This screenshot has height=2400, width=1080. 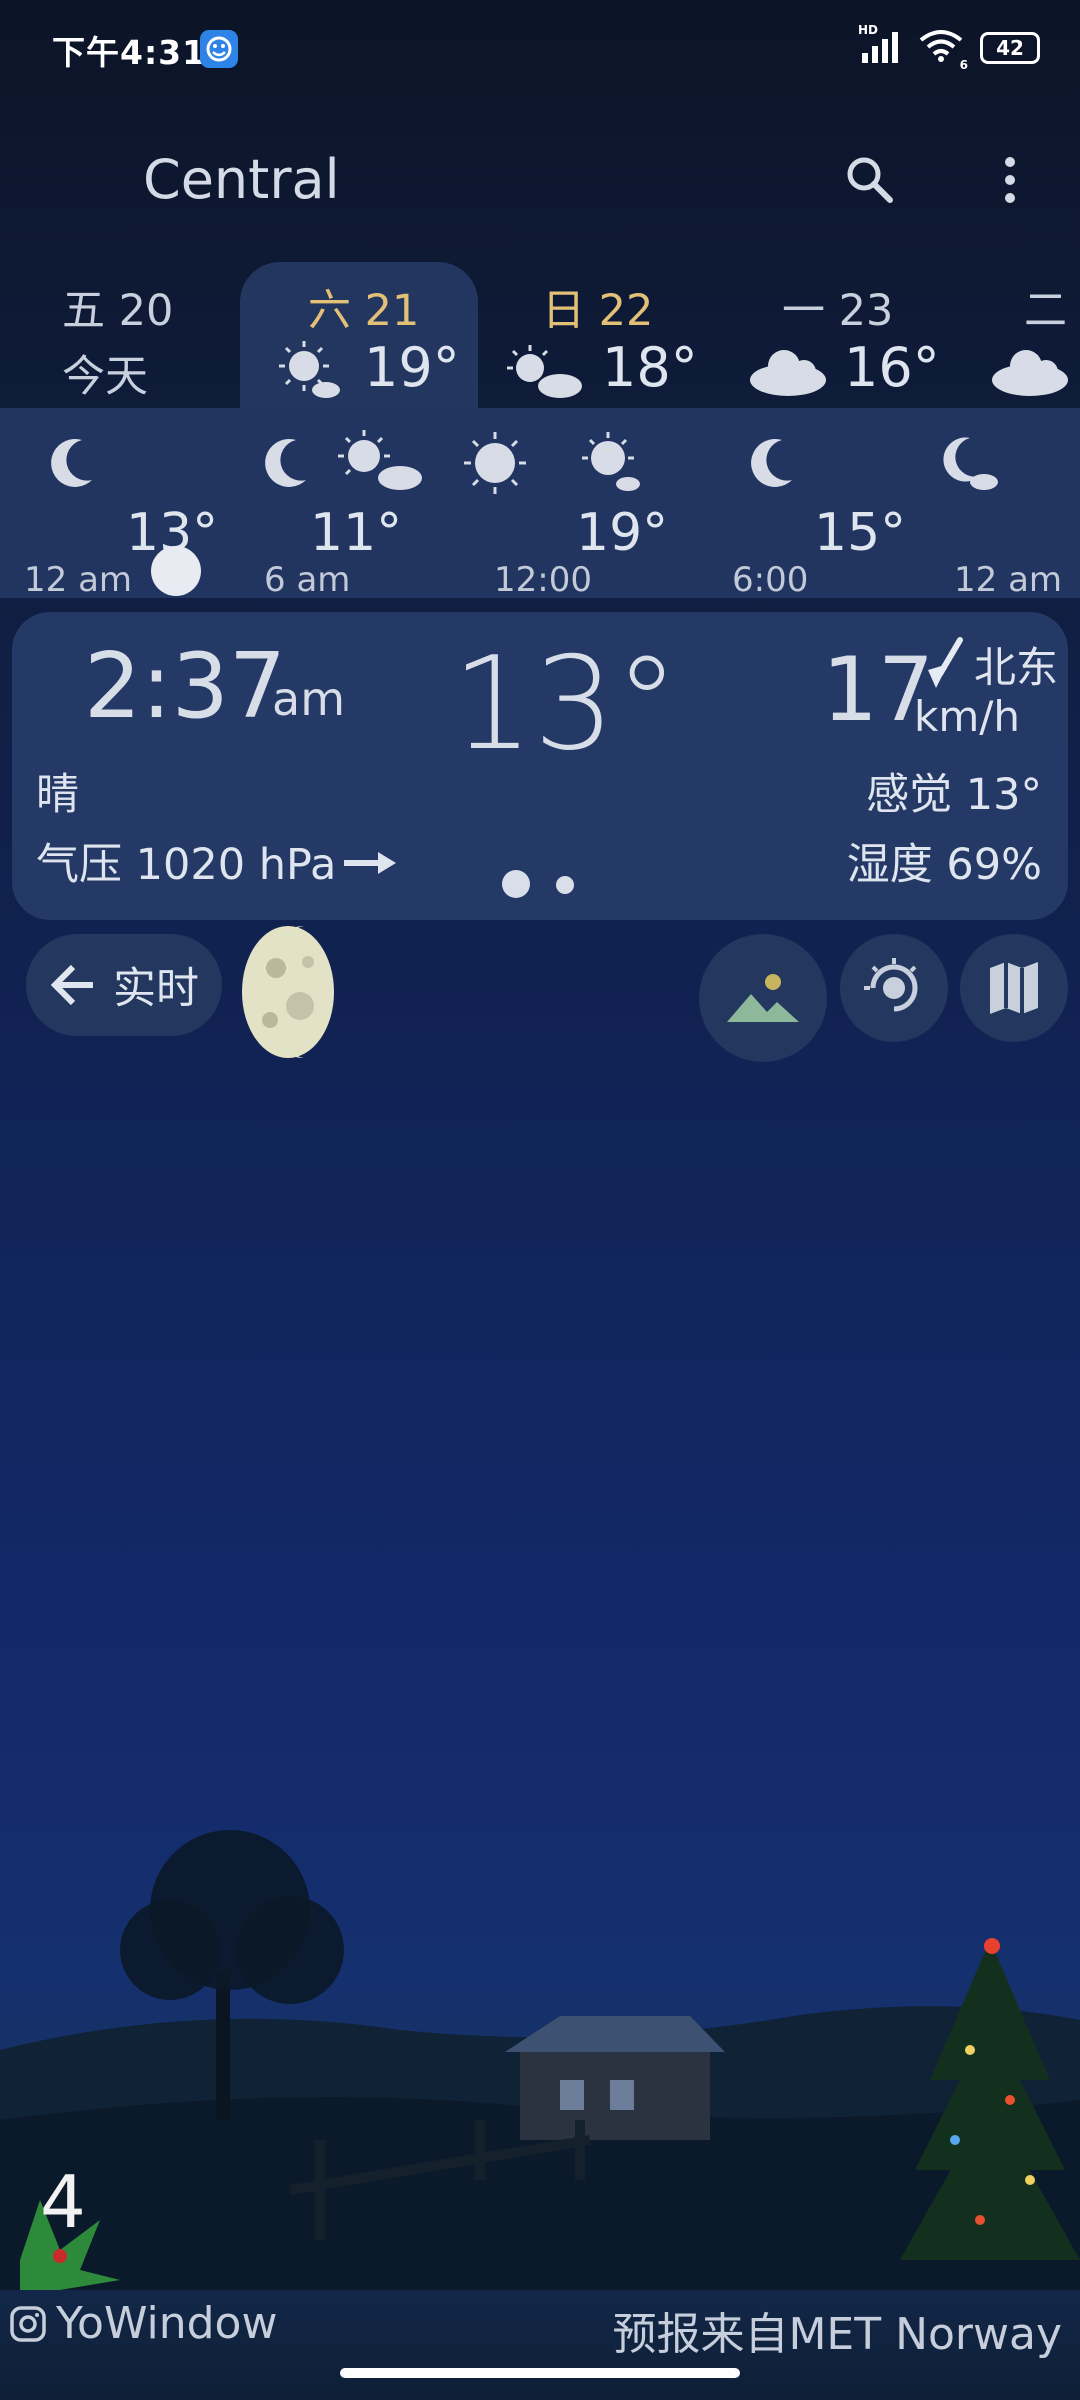 I want to click on hour-time: 12:00, so click(x=543, y=580).